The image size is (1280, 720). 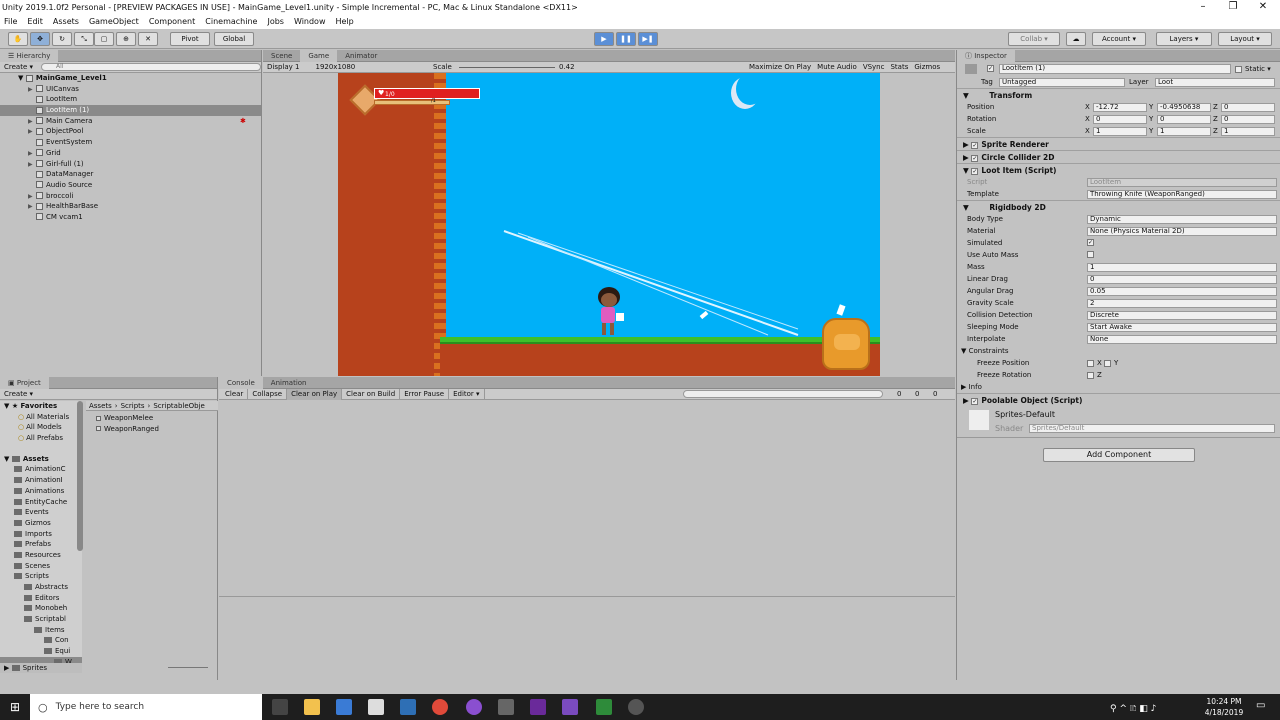 I want to click on menu-help: Help, so click(x=345, y=21).